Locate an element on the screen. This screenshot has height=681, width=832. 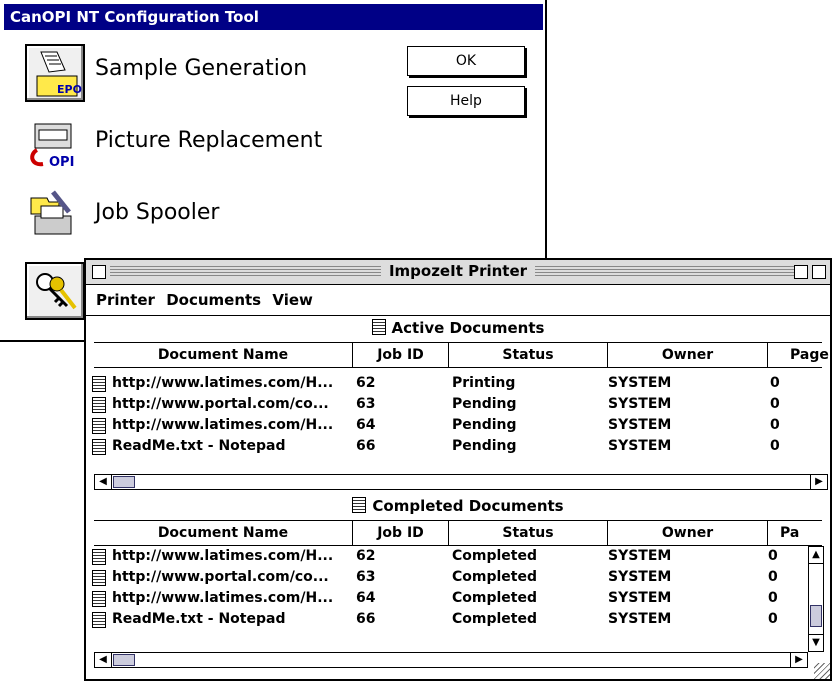
completed-table-header: Document Name Job ID Status Owner Pa is located at coordinates (458, 533).